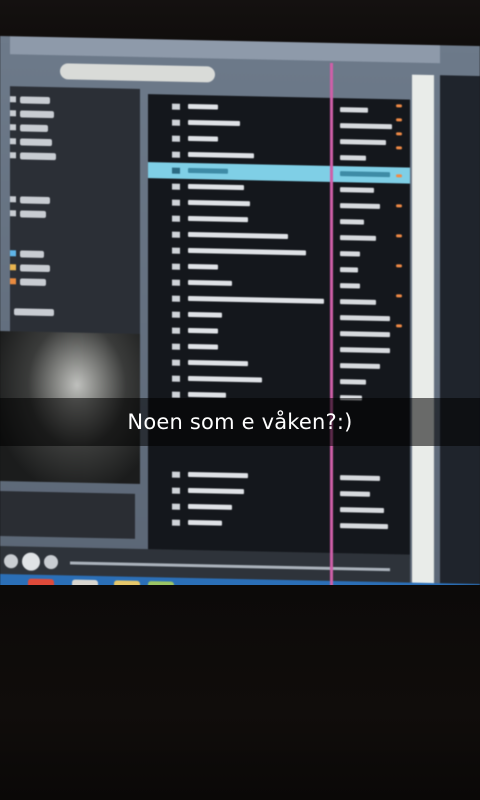 This screenshot has width=480, height=800. What do you see at coordinates (11, 561) in the screenshot?
I see `prev-button-icon` at bounding box center [11, 561].